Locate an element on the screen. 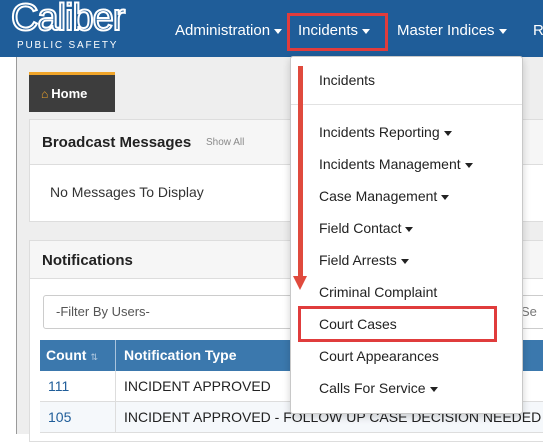 The height and width of the screenshot is (442, 543). menu-item-label: Court Appearances is located at coordinates (379, 356).